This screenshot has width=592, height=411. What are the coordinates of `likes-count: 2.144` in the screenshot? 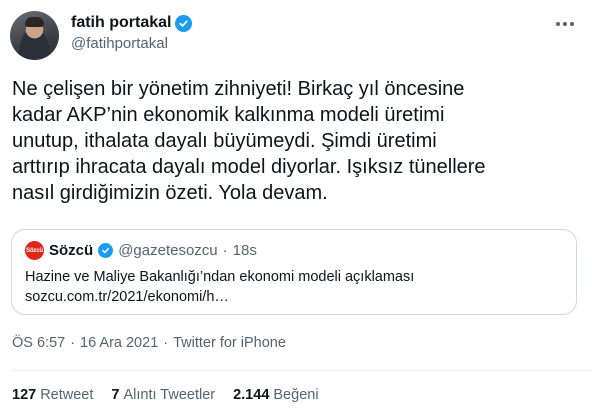 It's located at (251, 395).